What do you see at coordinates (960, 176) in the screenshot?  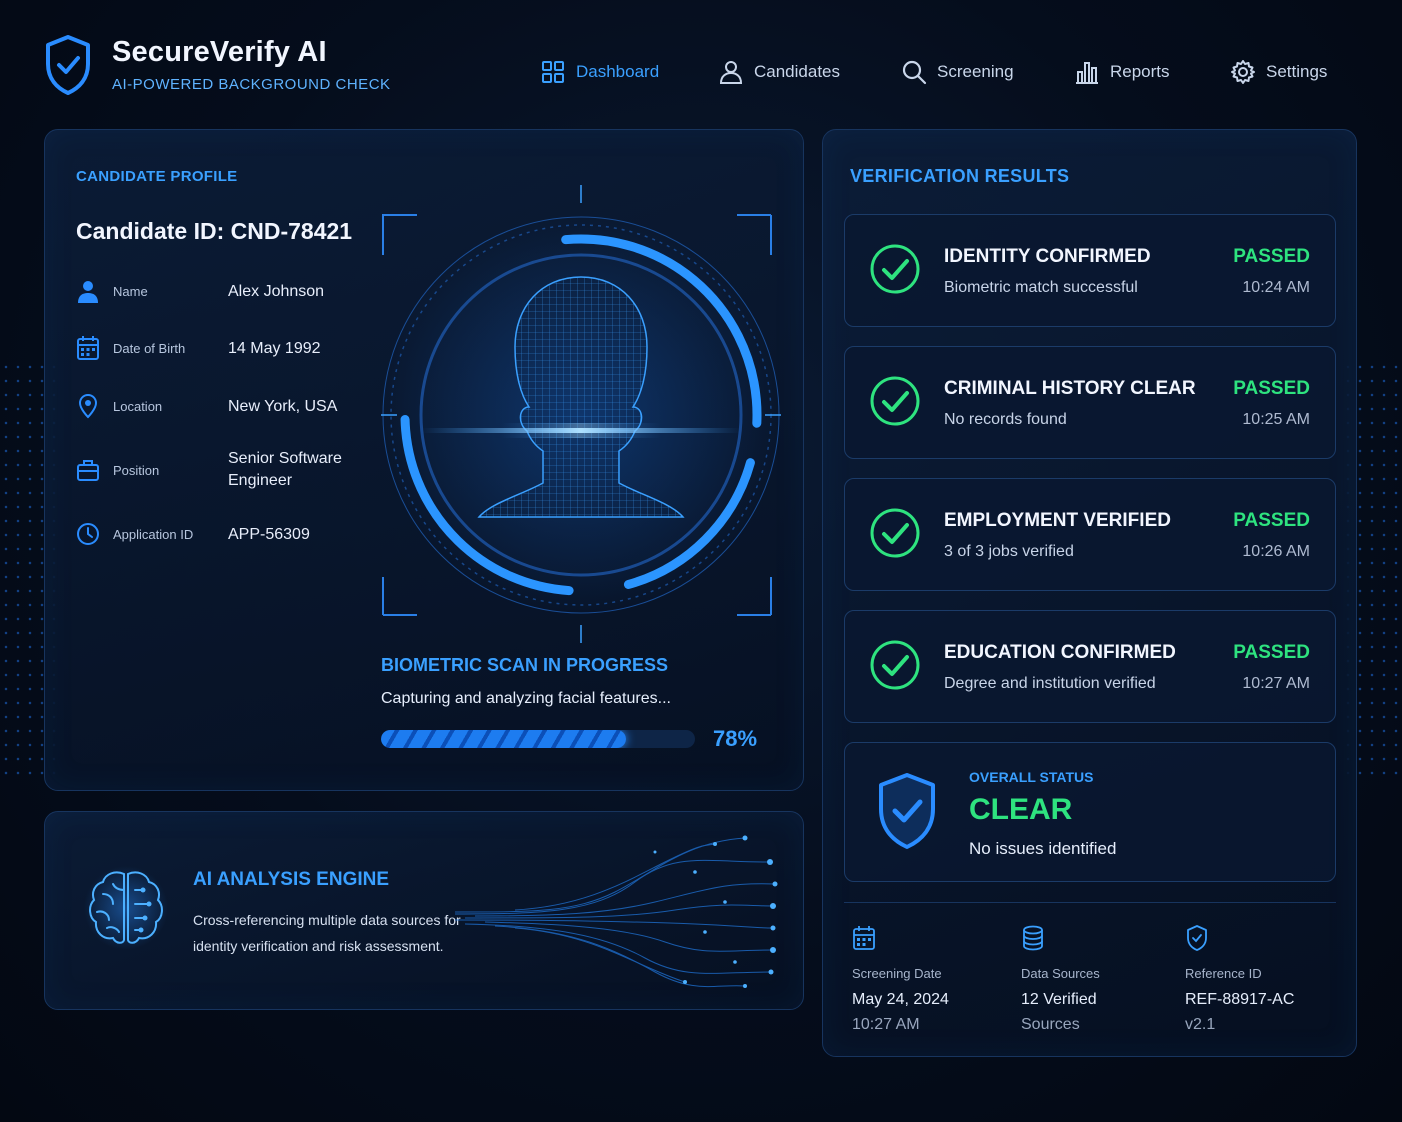 I see `section-label-verification-results: VERIFICATION RESULTS` at bounding box center [960, 176].